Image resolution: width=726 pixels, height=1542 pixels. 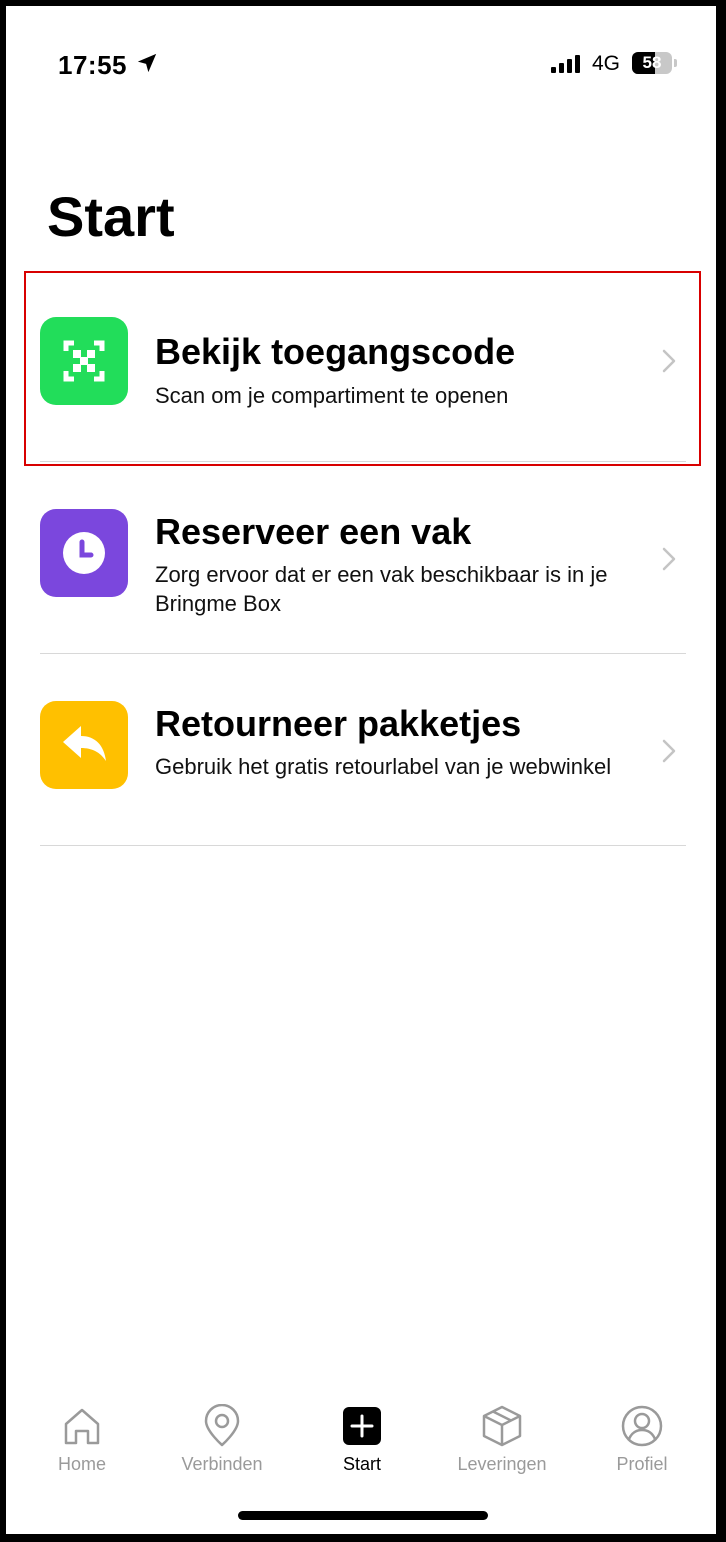 I want to click on reserve-icon-tile, so click(x=84, y=553).